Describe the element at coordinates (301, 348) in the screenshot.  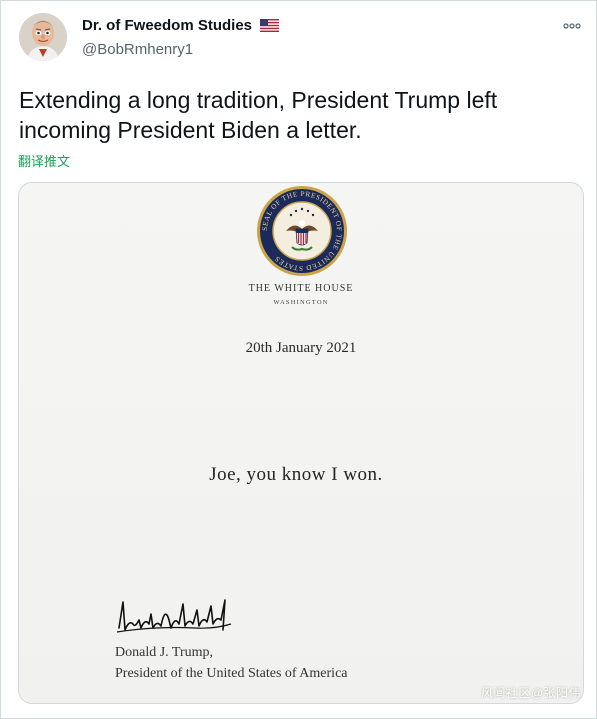
I see `letter-date: 20th January 2021` at that location.